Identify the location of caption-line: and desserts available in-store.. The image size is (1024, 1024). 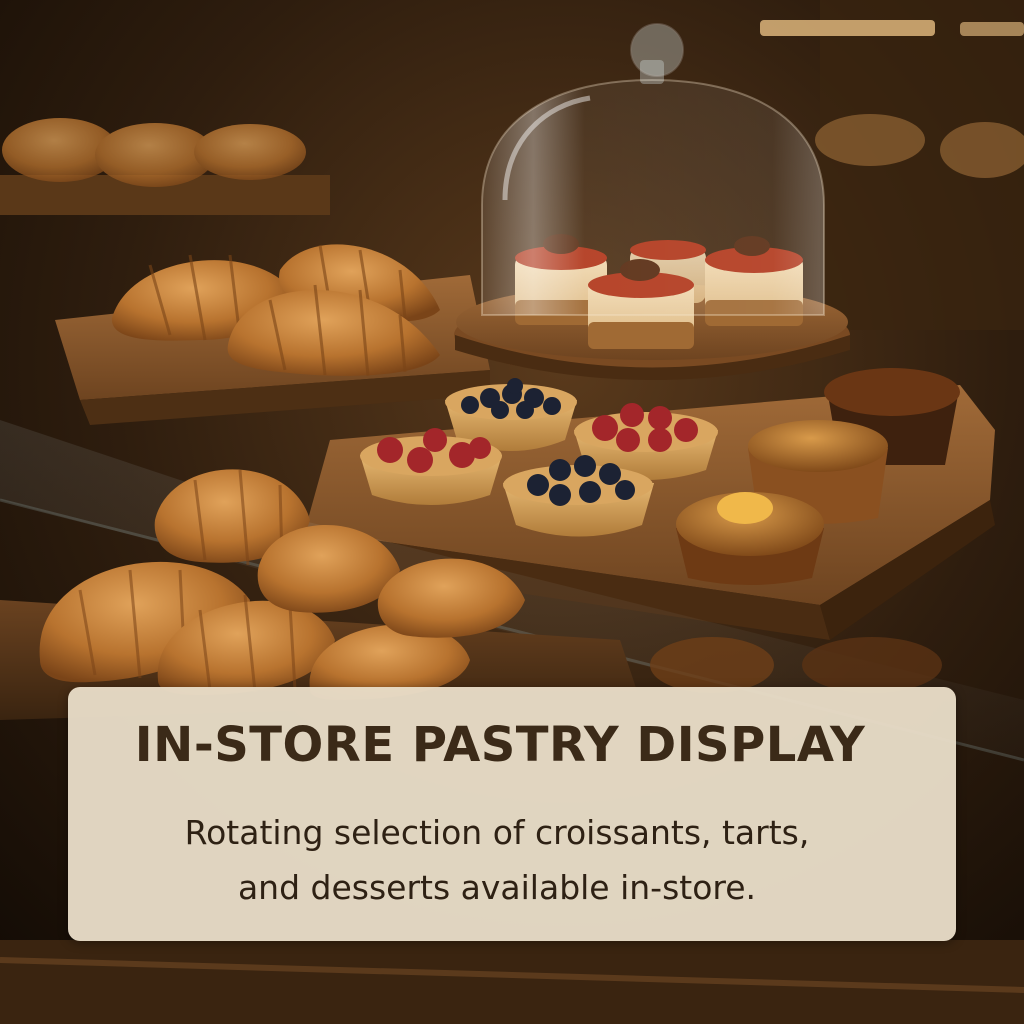
(497, 887).